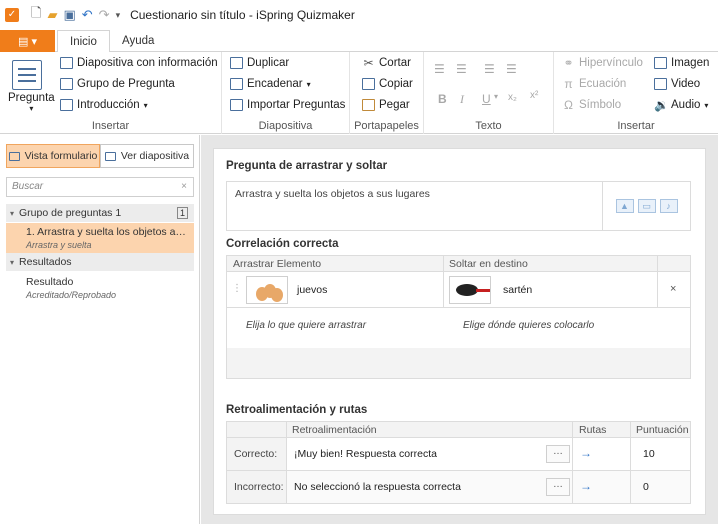 The width and height of the screenshot is (718, 524). What do you see at coordinates (297, 410) in the screenshot?
I see `feedback-heading: Retroalimentación y rutas` at bounding box center [297, 410].